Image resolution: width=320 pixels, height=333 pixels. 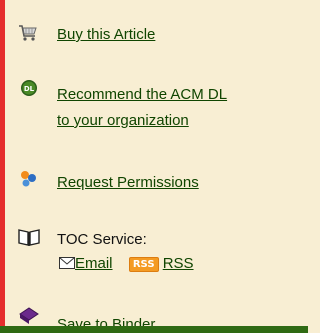 I want to click on dl-badge-icon: DL, so click(x=29, y=90).